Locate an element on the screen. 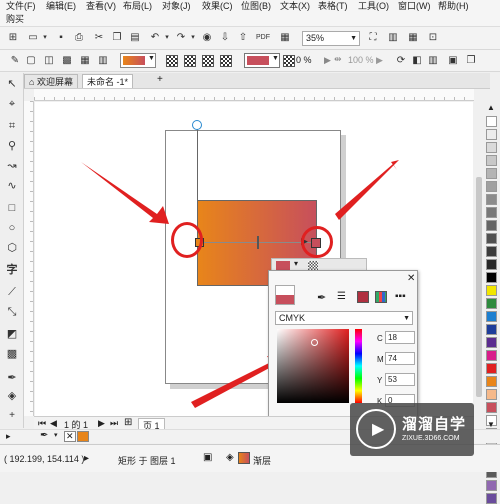 This screenshot has width=500, height=504. publish-pdf-icon: PDF is located at coordinates (263, 38).